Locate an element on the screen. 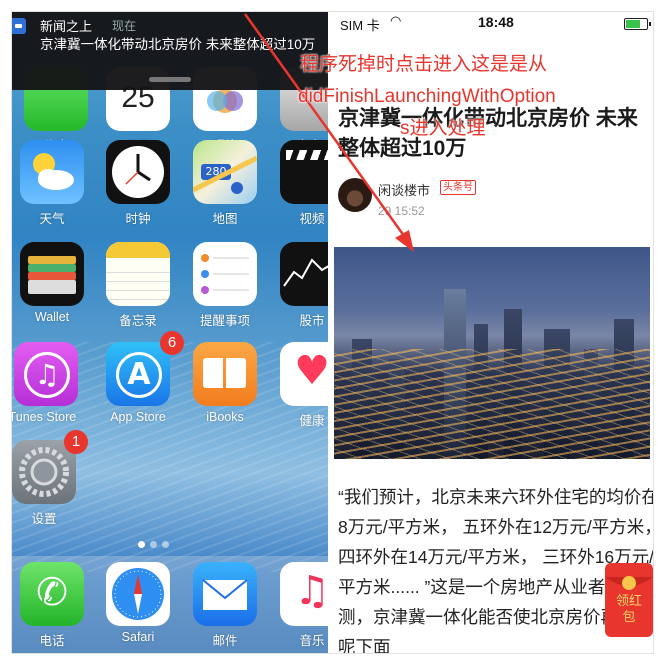  annotation-line-2: didFinishLaunchingWithOption is located at coordinates (427, 96).